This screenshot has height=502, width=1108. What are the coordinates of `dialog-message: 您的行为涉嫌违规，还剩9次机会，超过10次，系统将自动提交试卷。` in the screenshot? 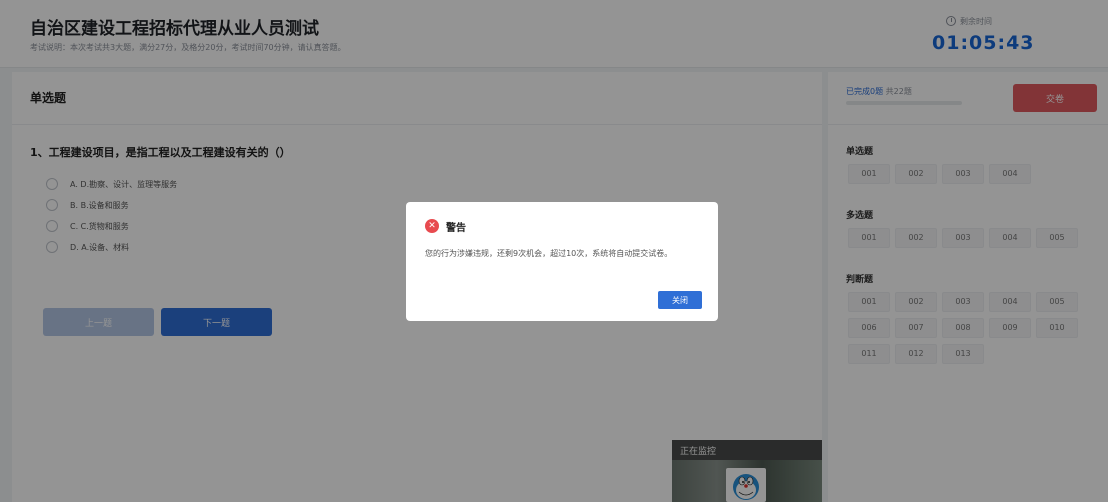 It's located at (549, 253).